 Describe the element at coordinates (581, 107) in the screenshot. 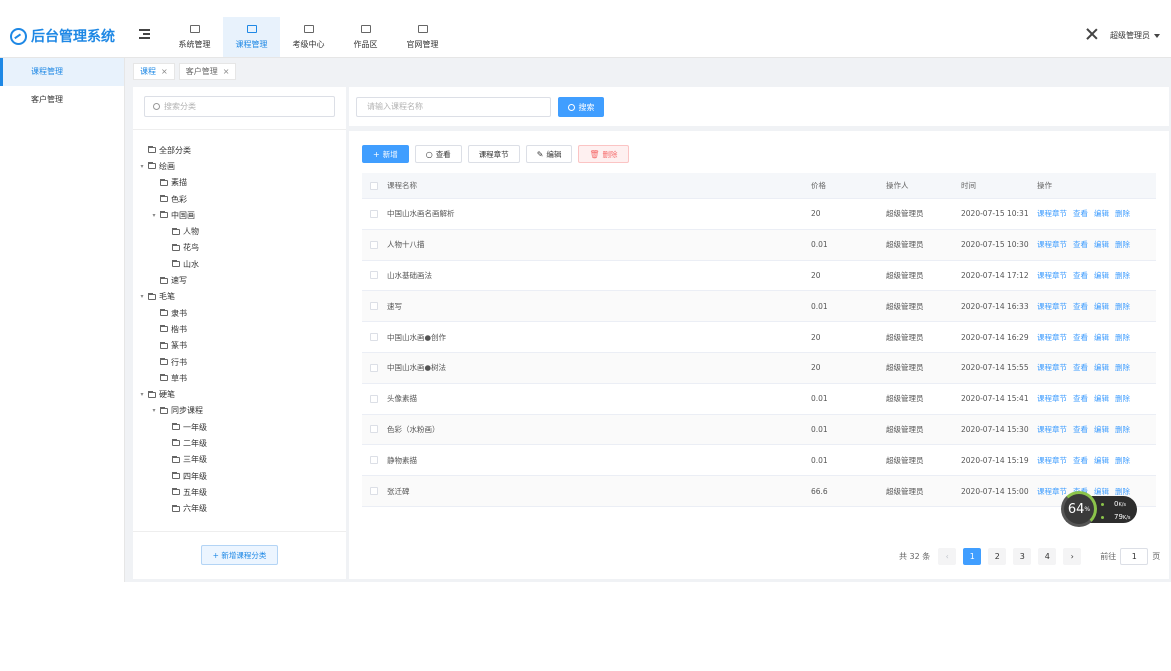

I see `search-button: 搜索` at that location.